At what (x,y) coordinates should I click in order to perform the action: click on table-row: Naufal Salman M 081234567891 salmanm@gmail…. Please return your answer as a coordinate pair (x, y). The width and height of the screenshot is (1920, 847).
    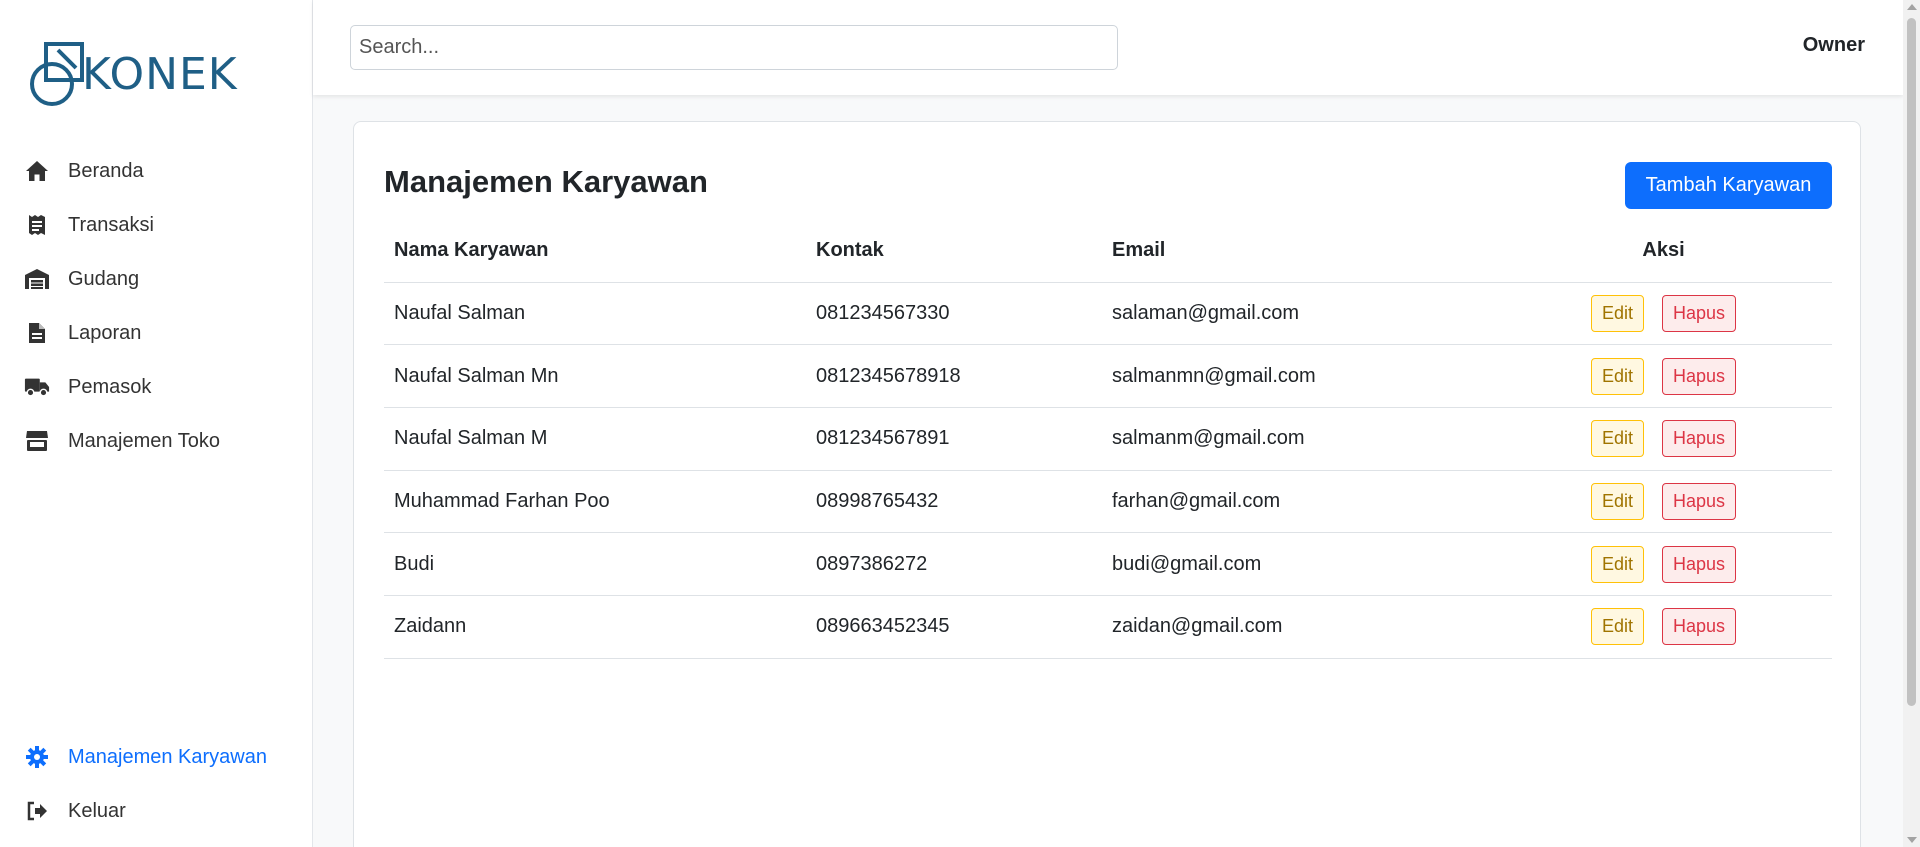
    Looking at the image, I should click on (1108, 439).